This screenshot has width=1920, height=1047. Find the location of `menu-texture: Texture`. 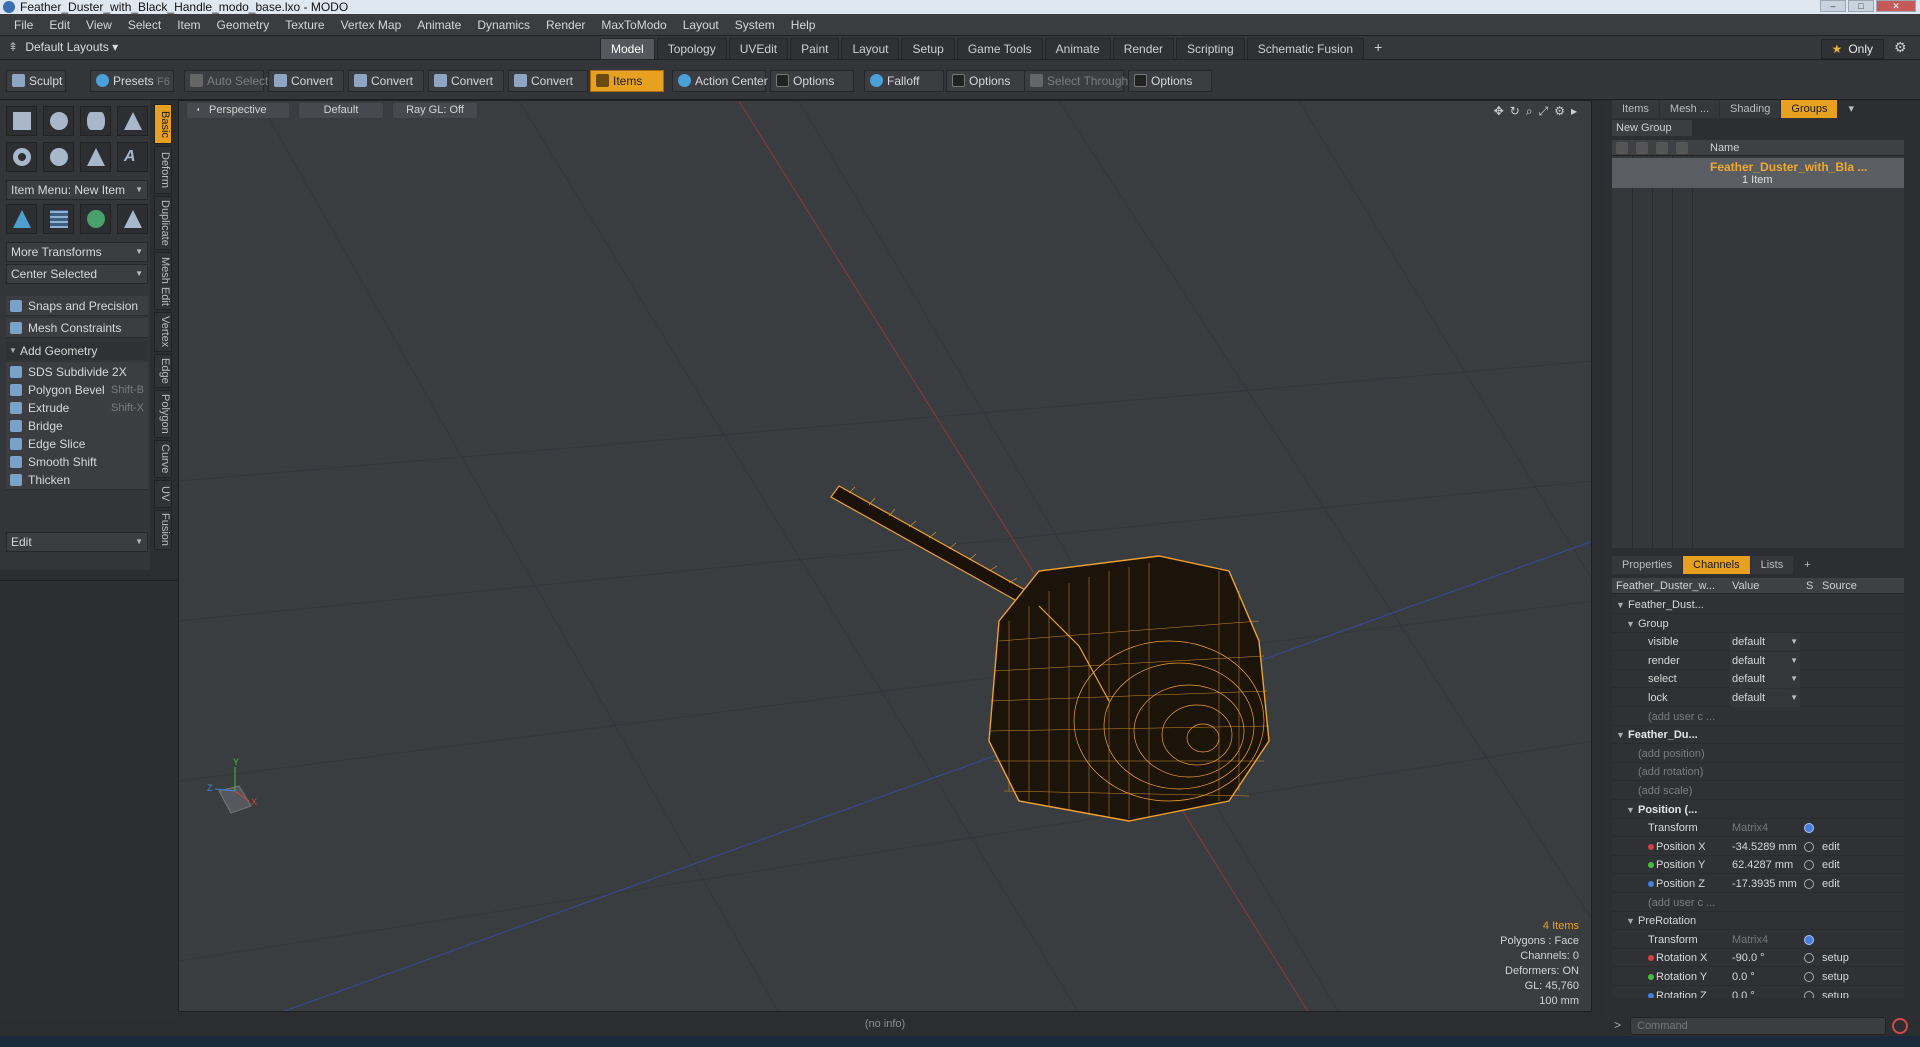

menu-texture: Texture is located at coordinates (304, 25).